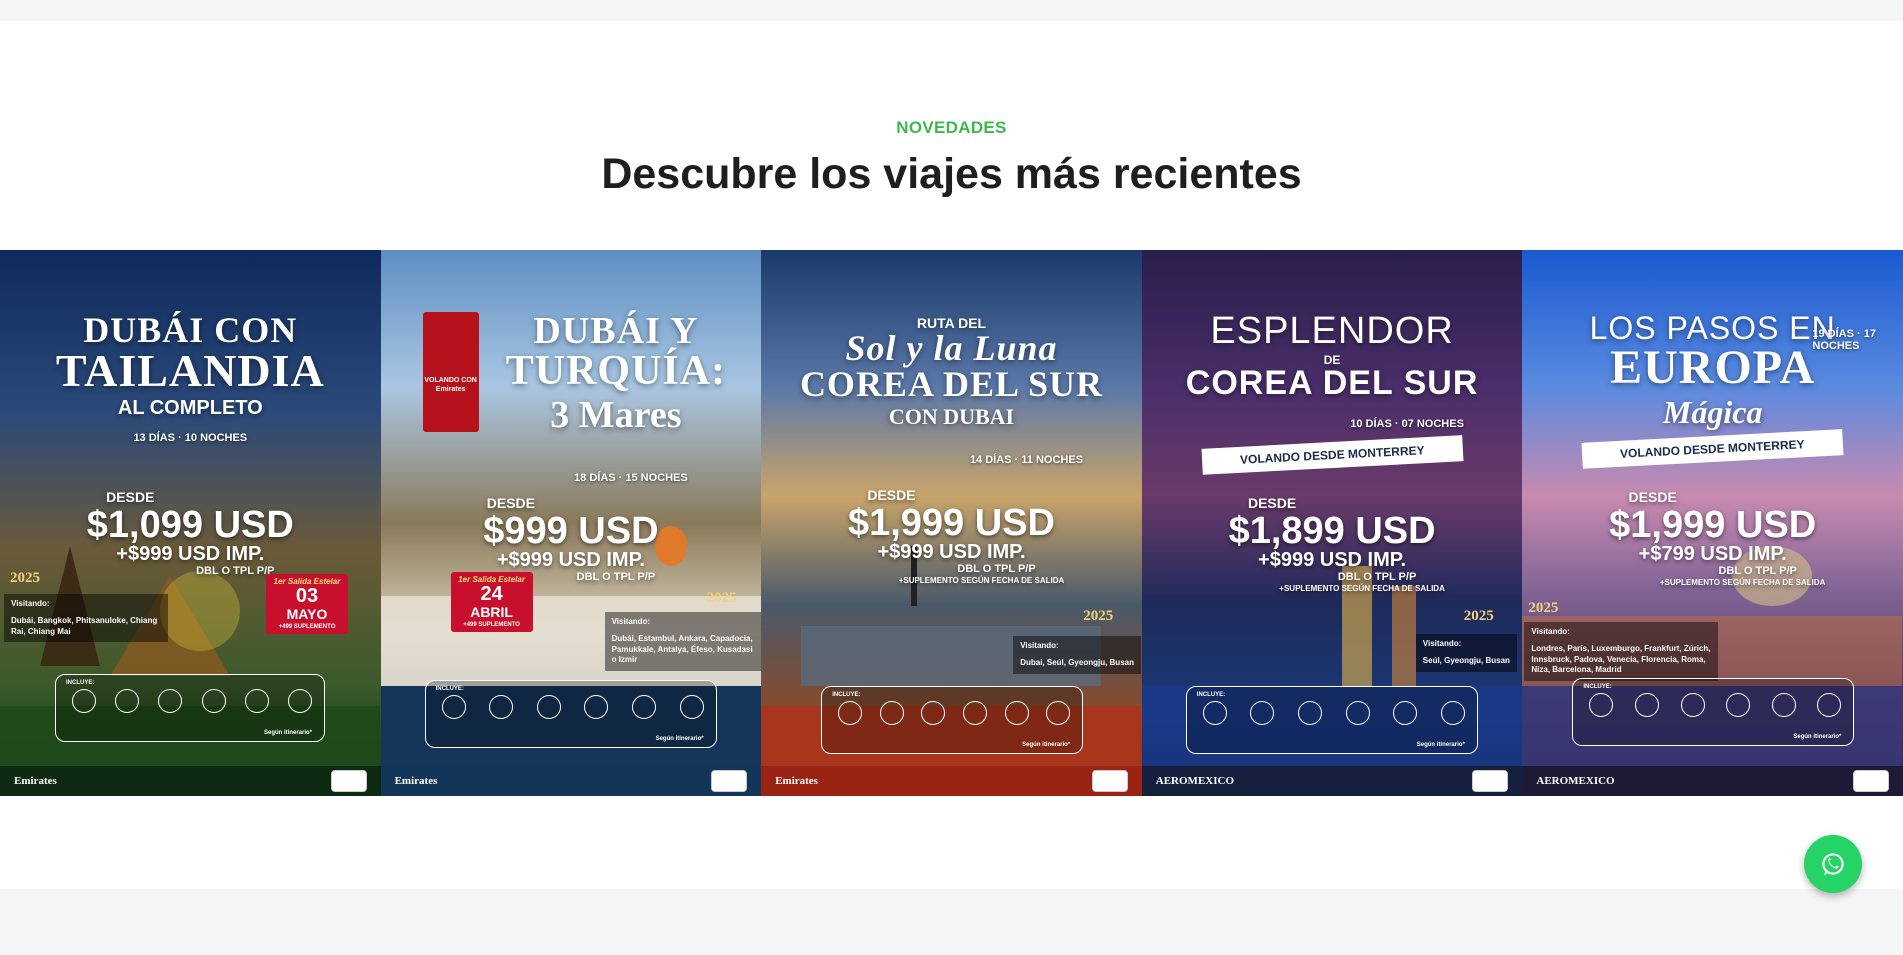 The width and height of the screenshot is (1903, 955). What do you see at coordinates (307, 596) in the screenshot?
I see `star-day: 03` at bounding box center [307, 596].